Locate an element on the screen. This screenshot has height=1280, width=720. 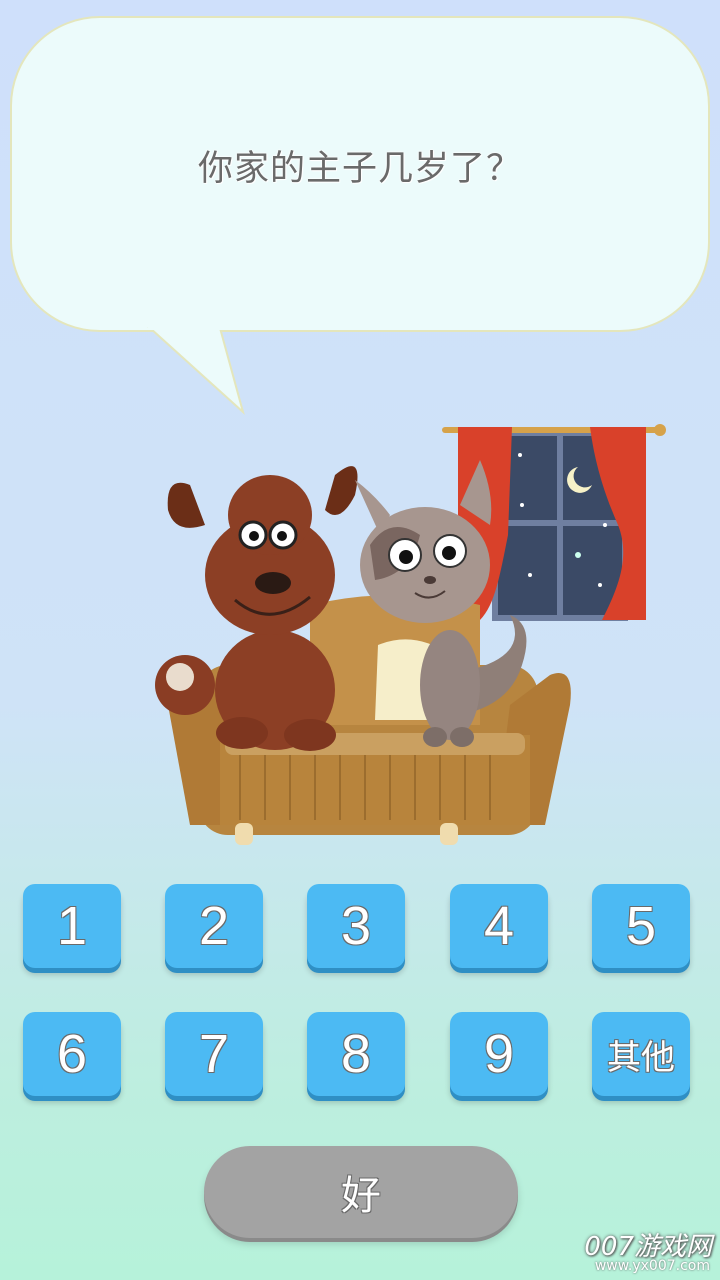
age-button-8: 8 is located at coordinates (356, 1054).